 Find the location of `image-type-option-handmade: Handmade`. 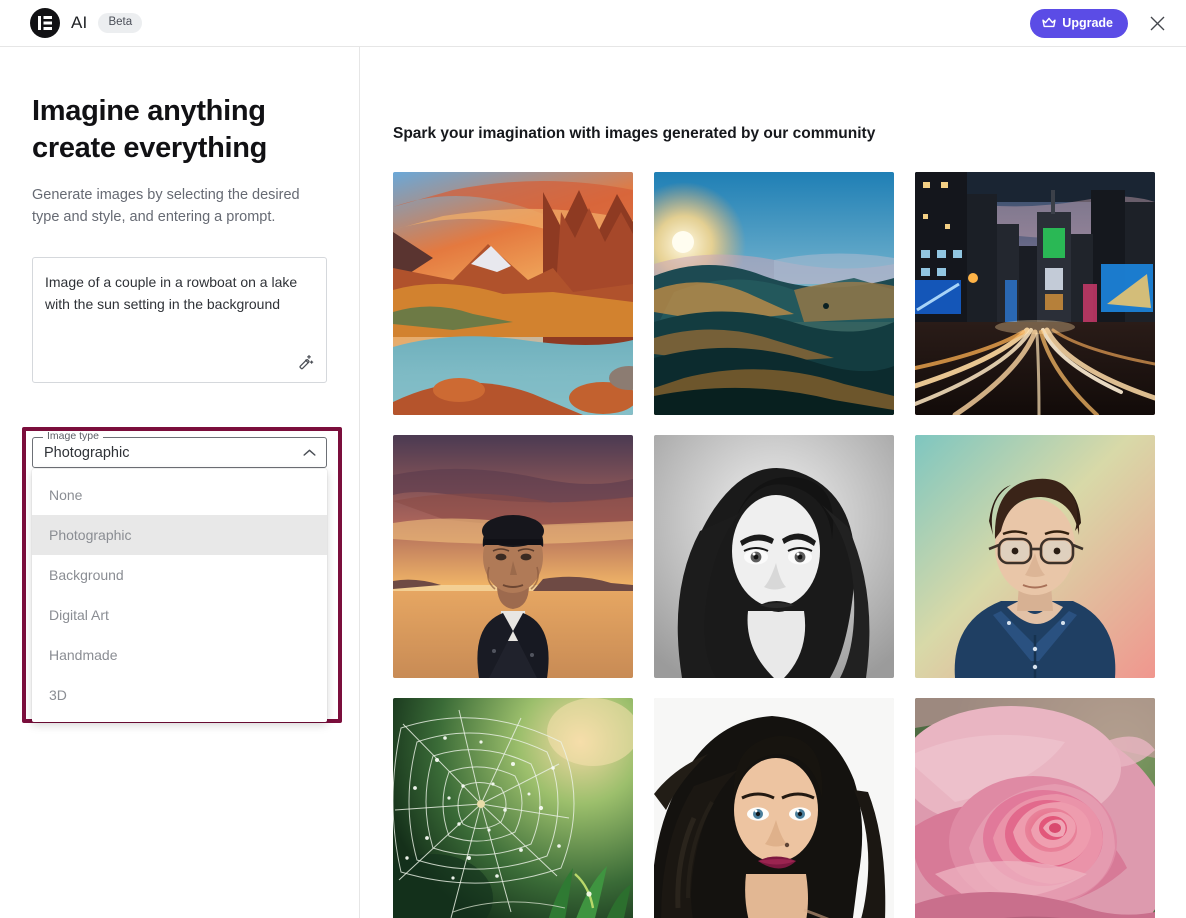

image-type-option-handmade: Handmade is located at coordinates (179, 655).